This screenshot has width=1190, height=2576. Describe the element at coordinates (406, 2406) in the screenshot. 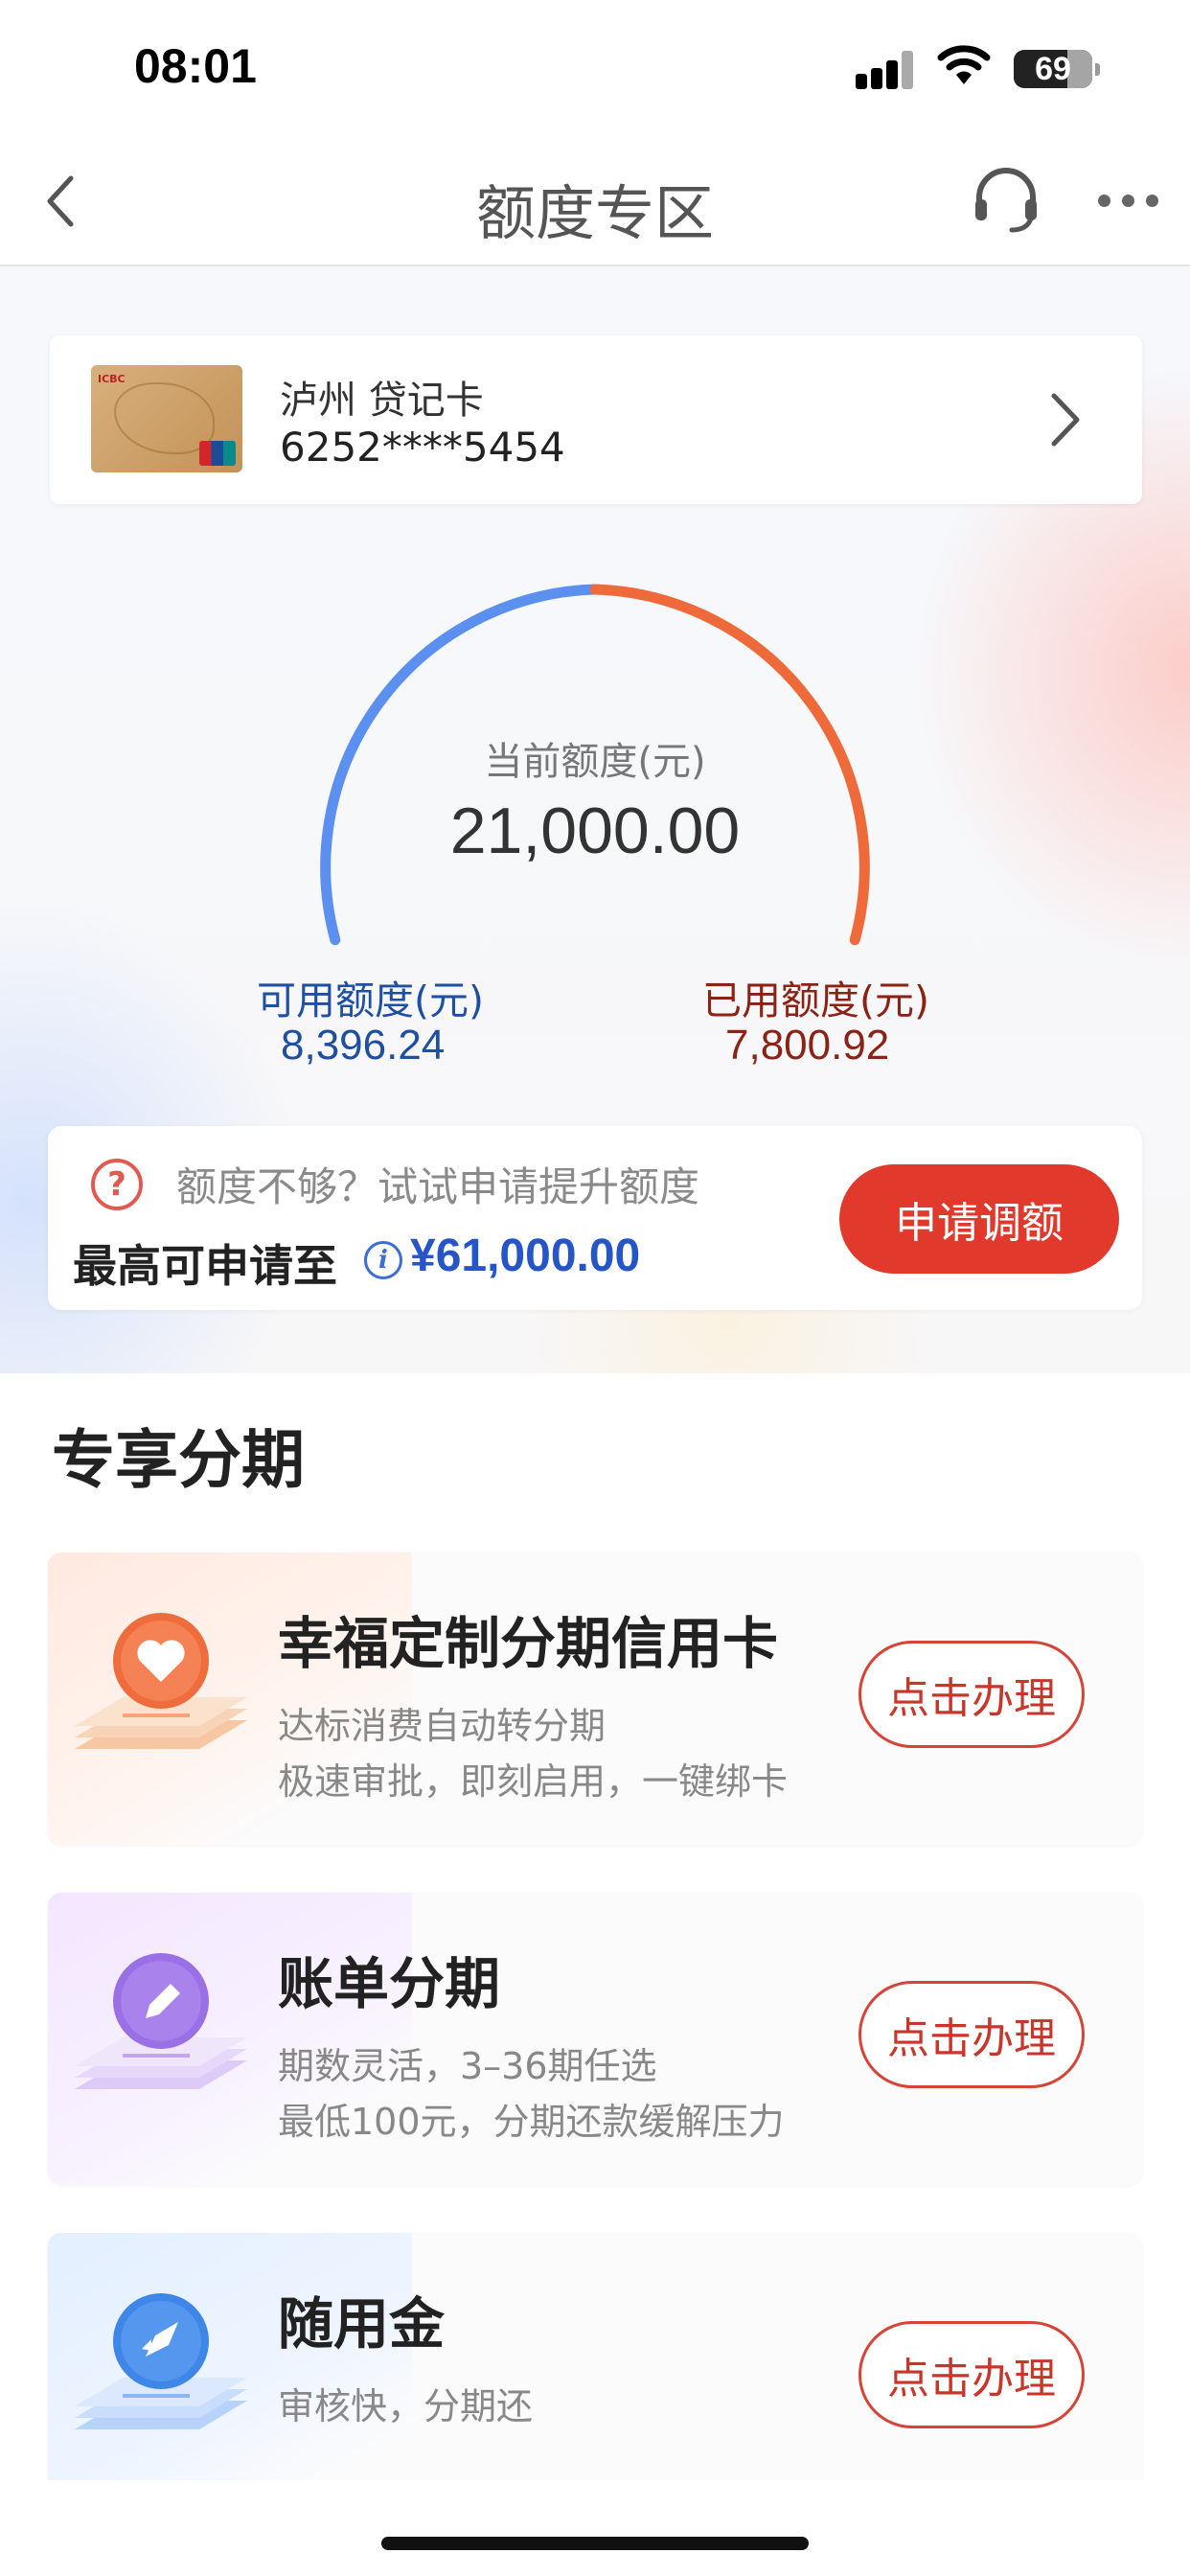

I see `product-desc-line1: 审核快，分期还` at that location.